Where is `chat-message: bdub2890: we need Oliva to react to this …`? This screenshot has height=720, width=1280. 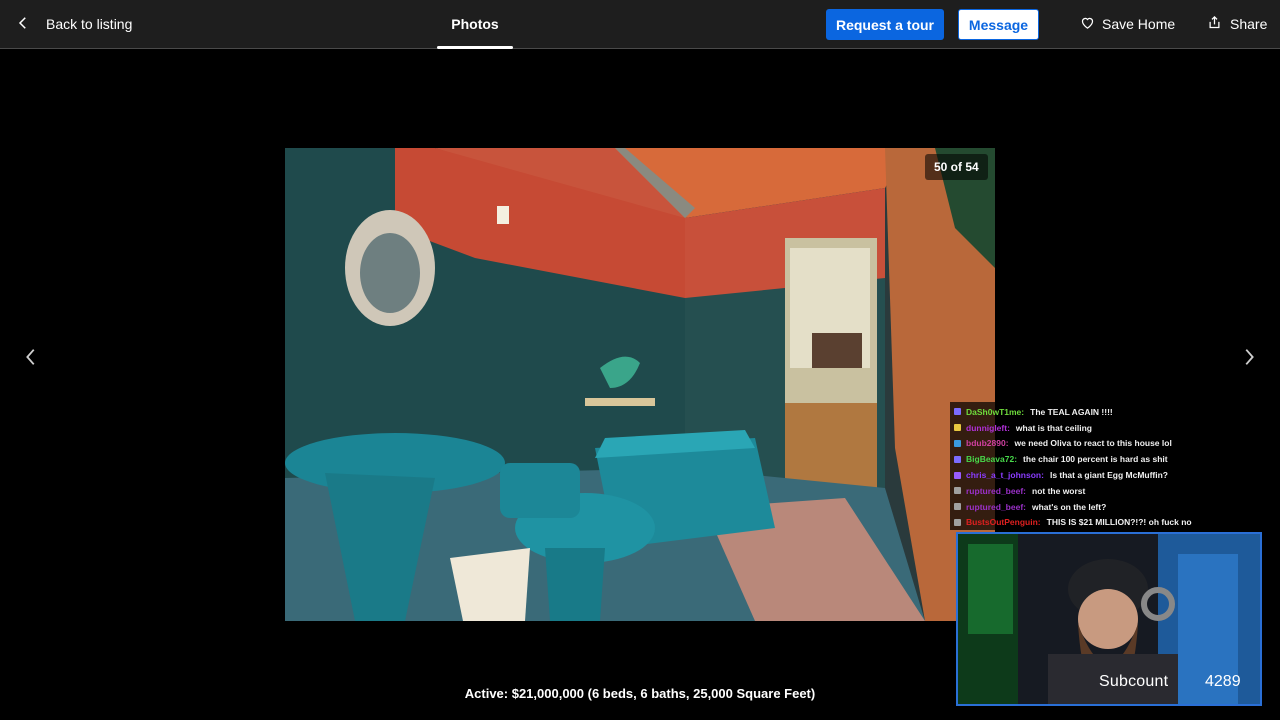
chat-message: bdub2890: we need Oliva to react to this … is located at coordinates (1108, 444).